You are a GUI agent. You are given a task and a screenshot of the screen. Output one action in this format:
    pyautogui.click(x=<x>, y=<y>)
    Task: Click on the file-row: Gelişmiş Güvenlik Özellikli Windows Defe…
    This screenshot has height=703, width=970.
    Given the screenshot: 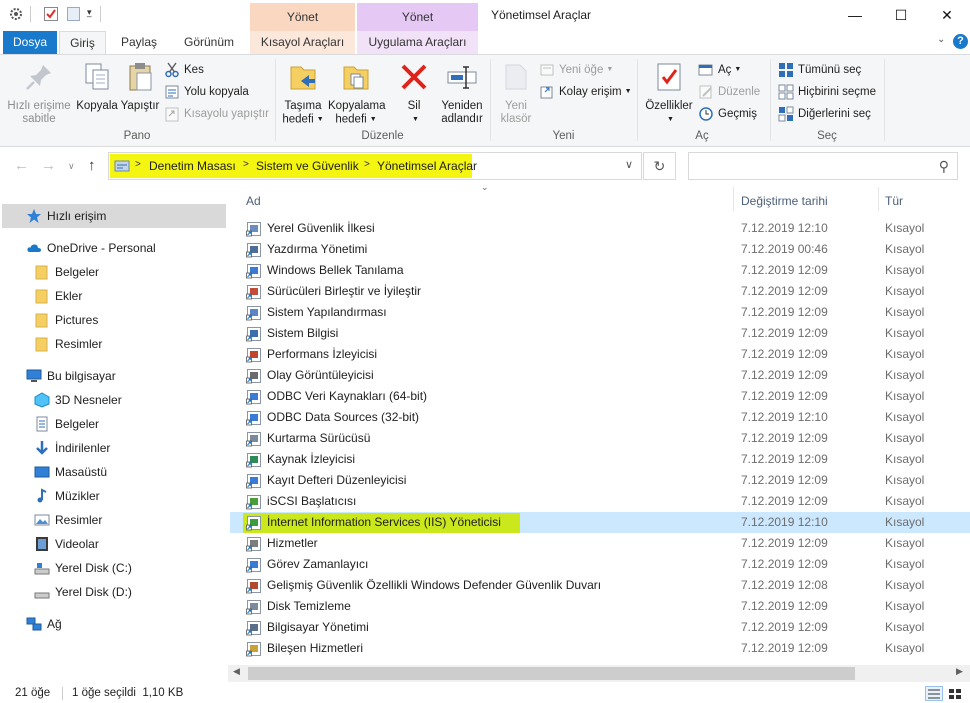 What is the action you would take?
    pyautogui.click(x=600, y=585)
    